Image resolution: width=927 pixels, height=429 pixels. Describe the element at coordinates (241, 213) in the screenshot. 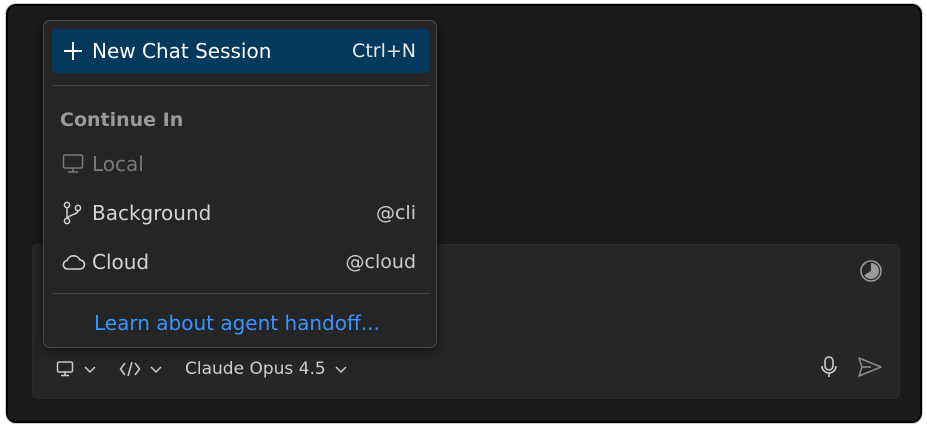

I see `menu-item-background: Background @cli` at that location.